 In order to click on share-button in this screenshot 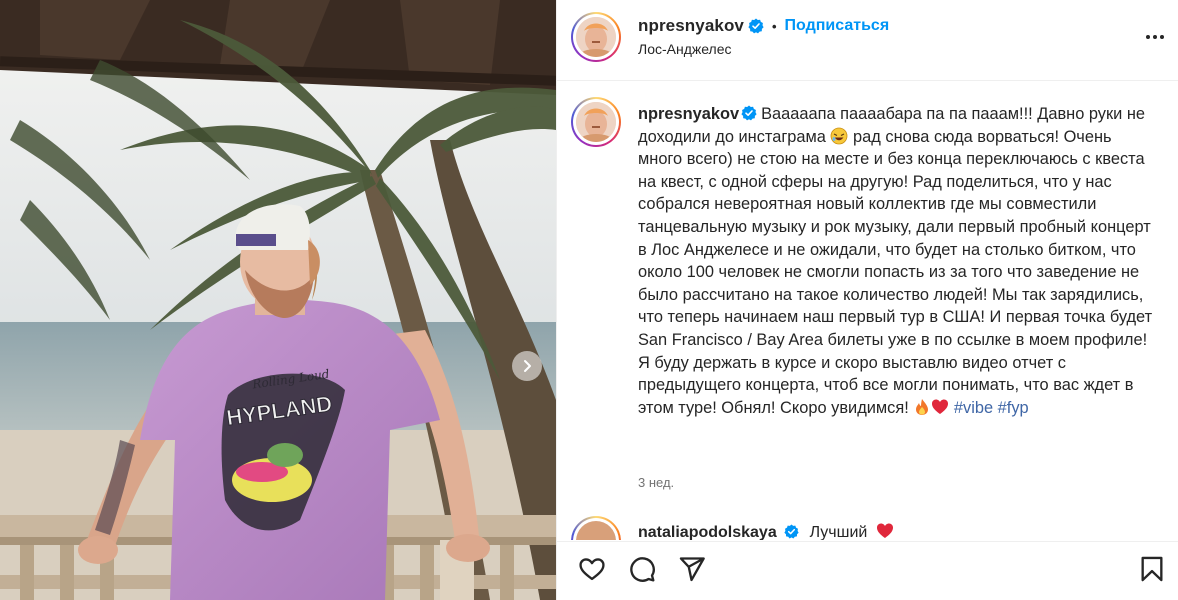, I will do `click(692, 569)`.